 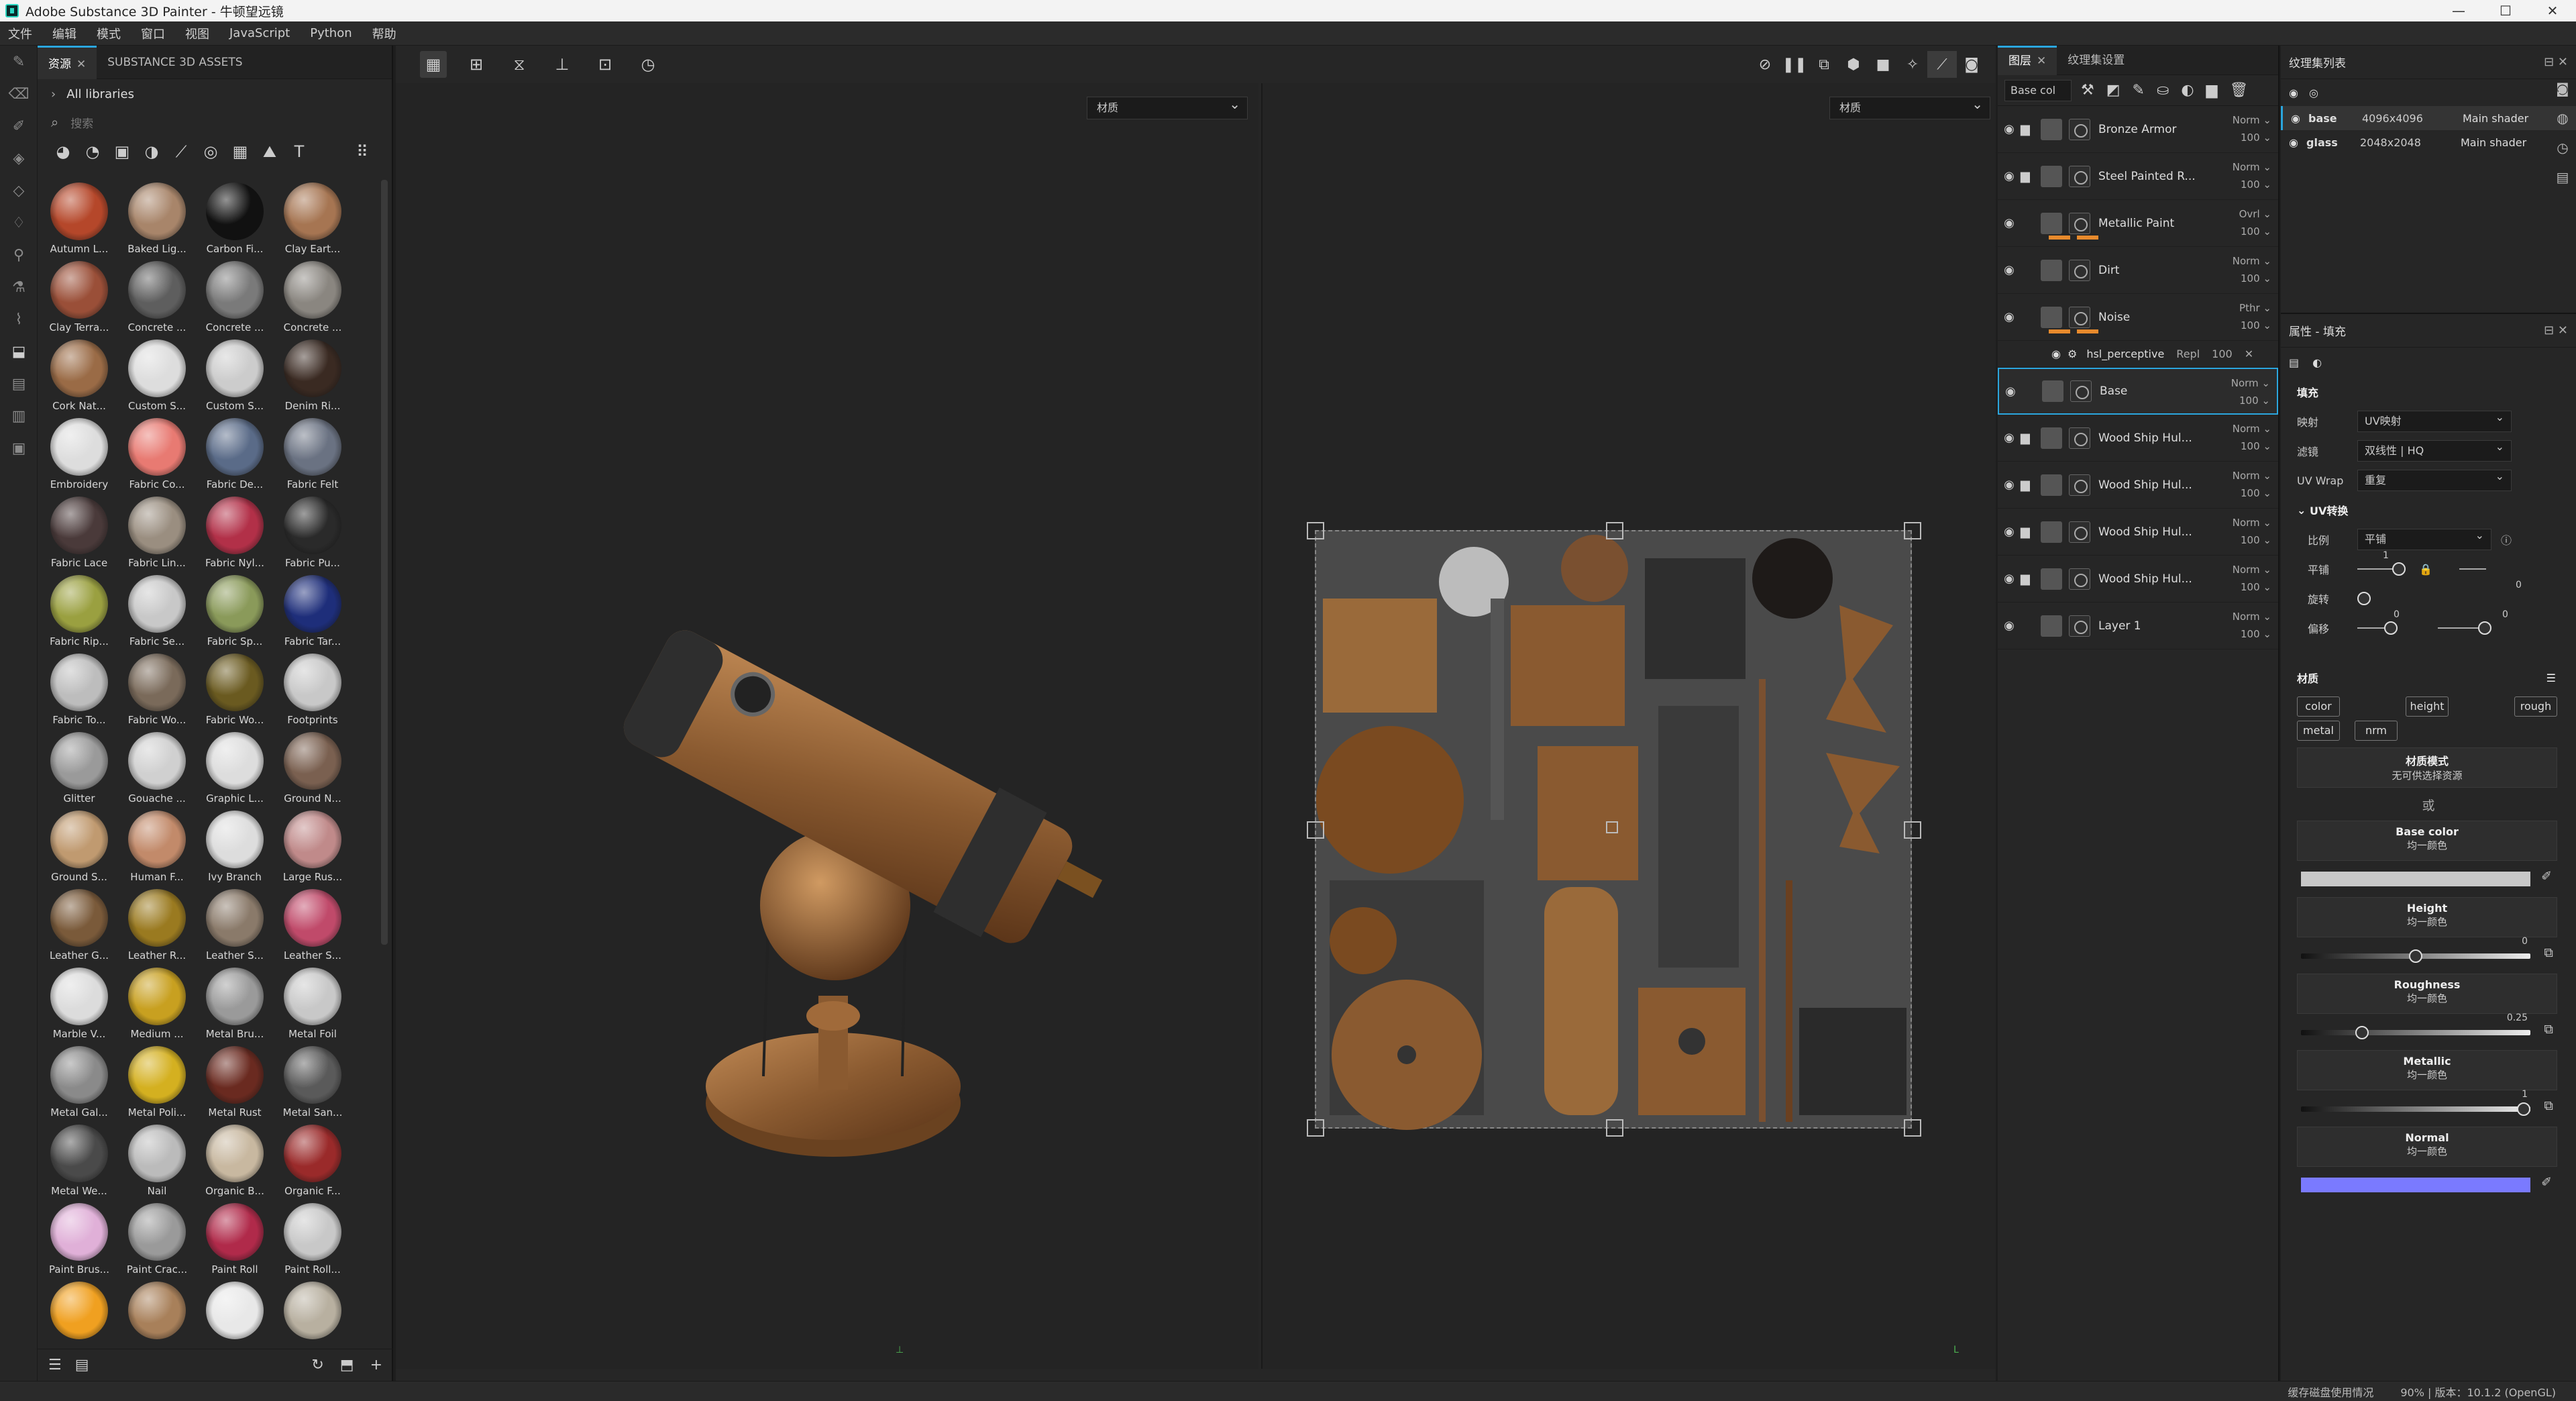 What do you see at coordinates (384, 33) in the screenshot?
I see `menu-help: 帮助` at bounding box center [384, 33].